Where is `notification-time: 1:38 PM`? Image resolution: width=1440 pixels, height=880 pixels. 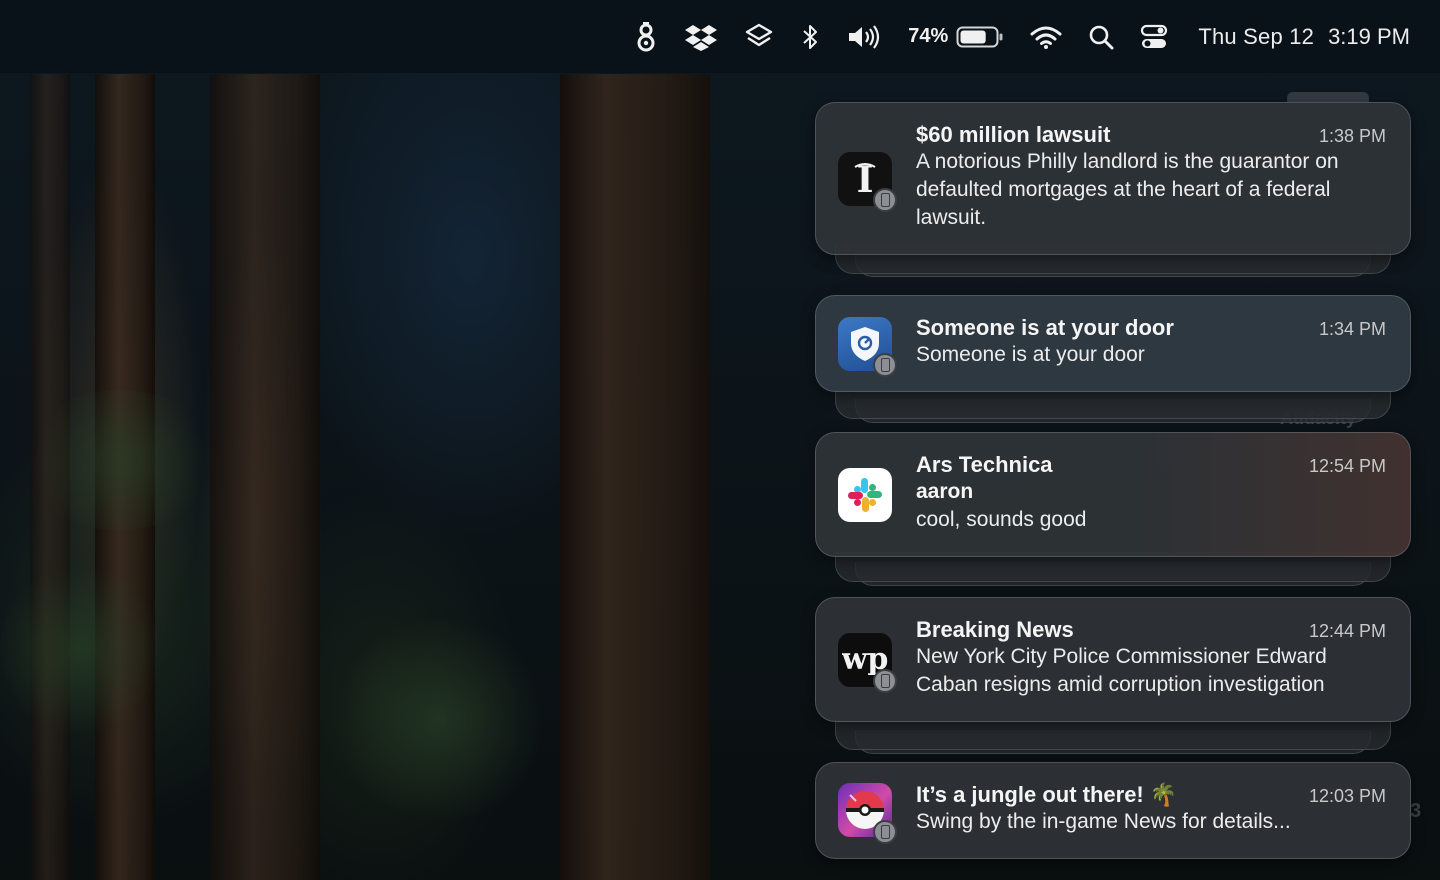
notification-time: 1:38 PM is located at coordinates (1352, 136).